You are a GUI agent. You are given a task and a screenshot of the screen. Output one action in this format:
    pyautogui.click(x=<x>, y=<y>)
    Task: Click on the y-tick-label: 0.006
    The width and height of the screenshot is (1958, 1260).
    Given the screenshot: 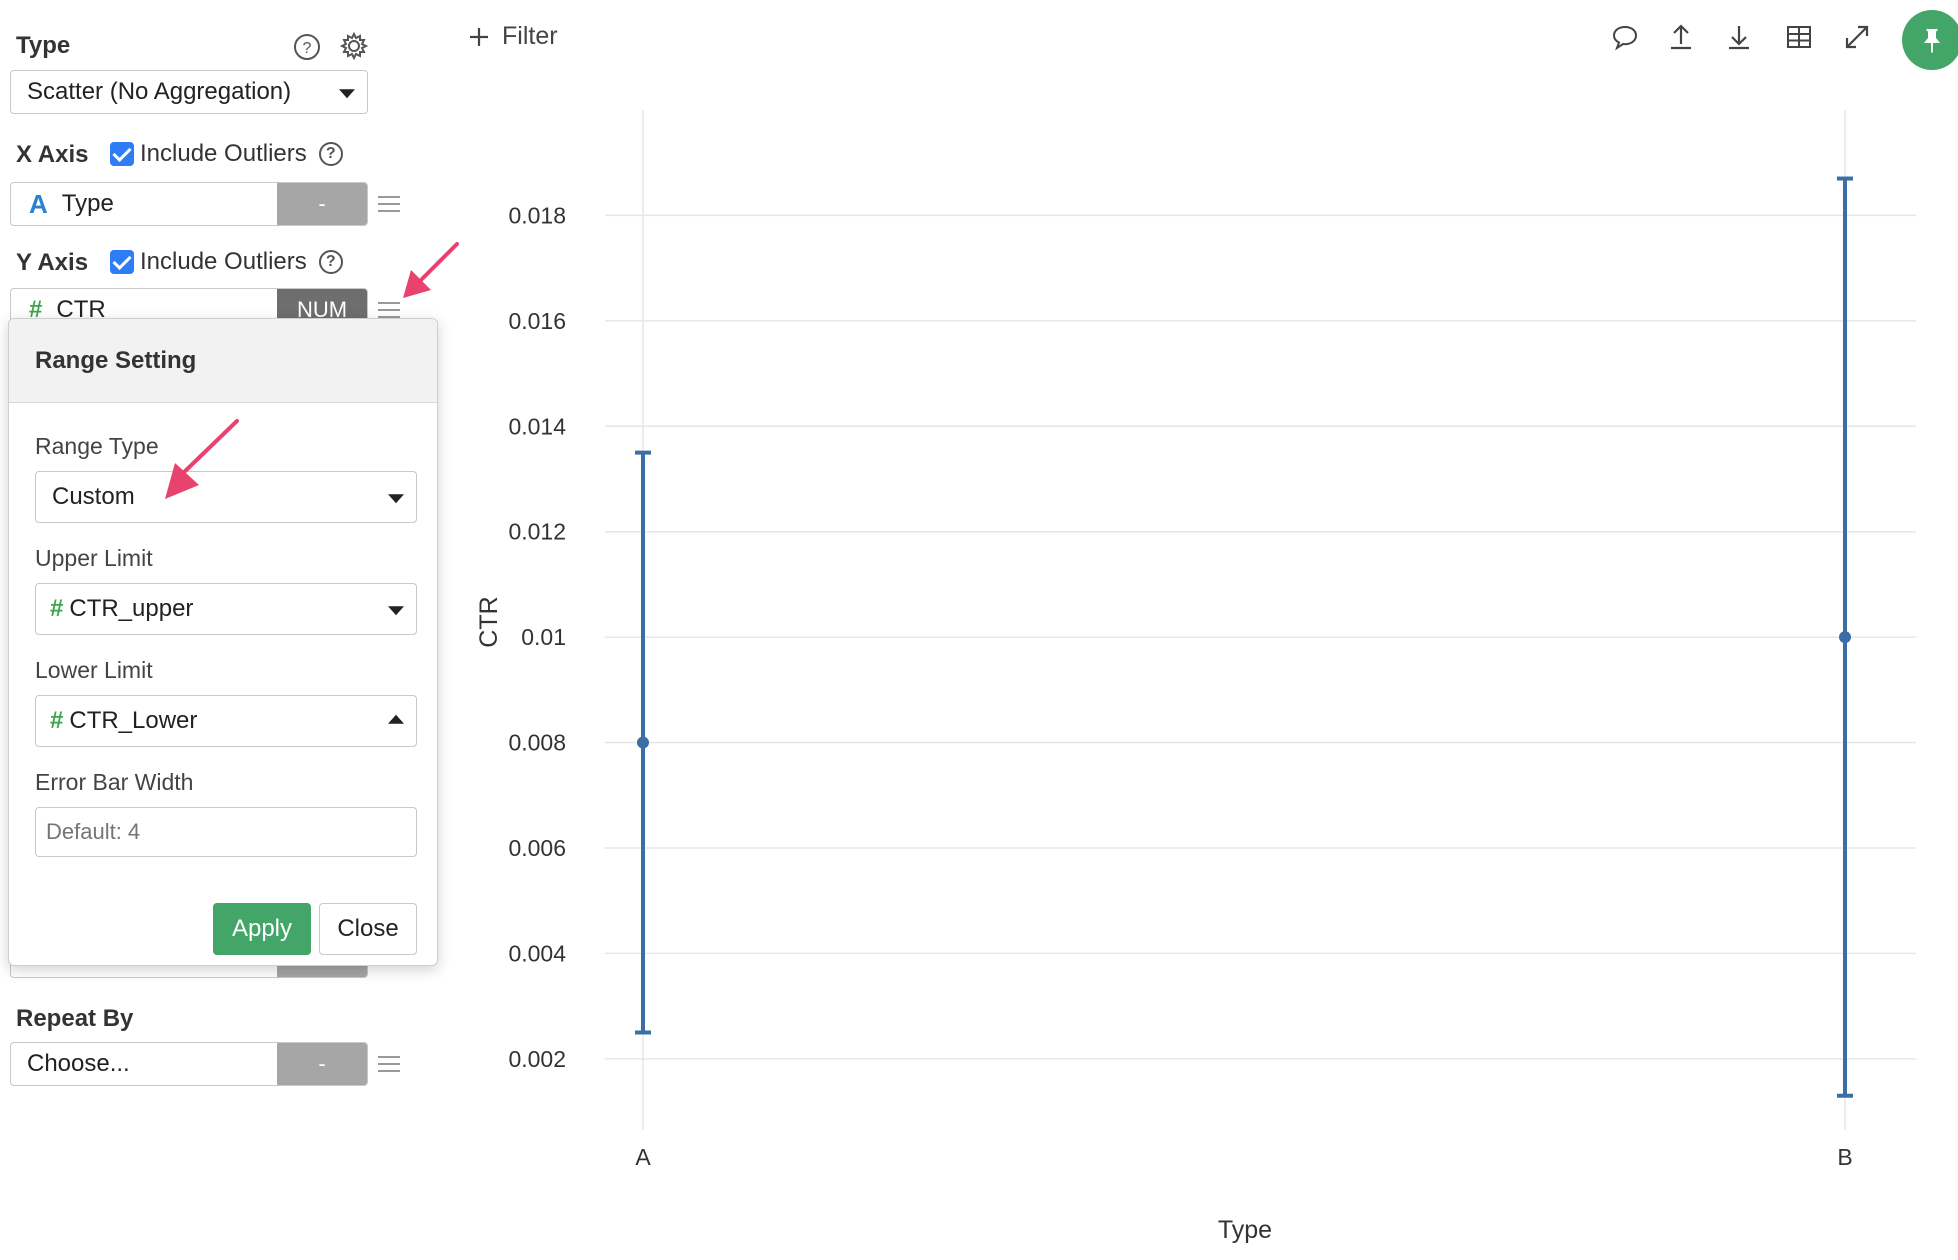 What is the action you would take?
    pyautogui.click(x=537, y=848)
    